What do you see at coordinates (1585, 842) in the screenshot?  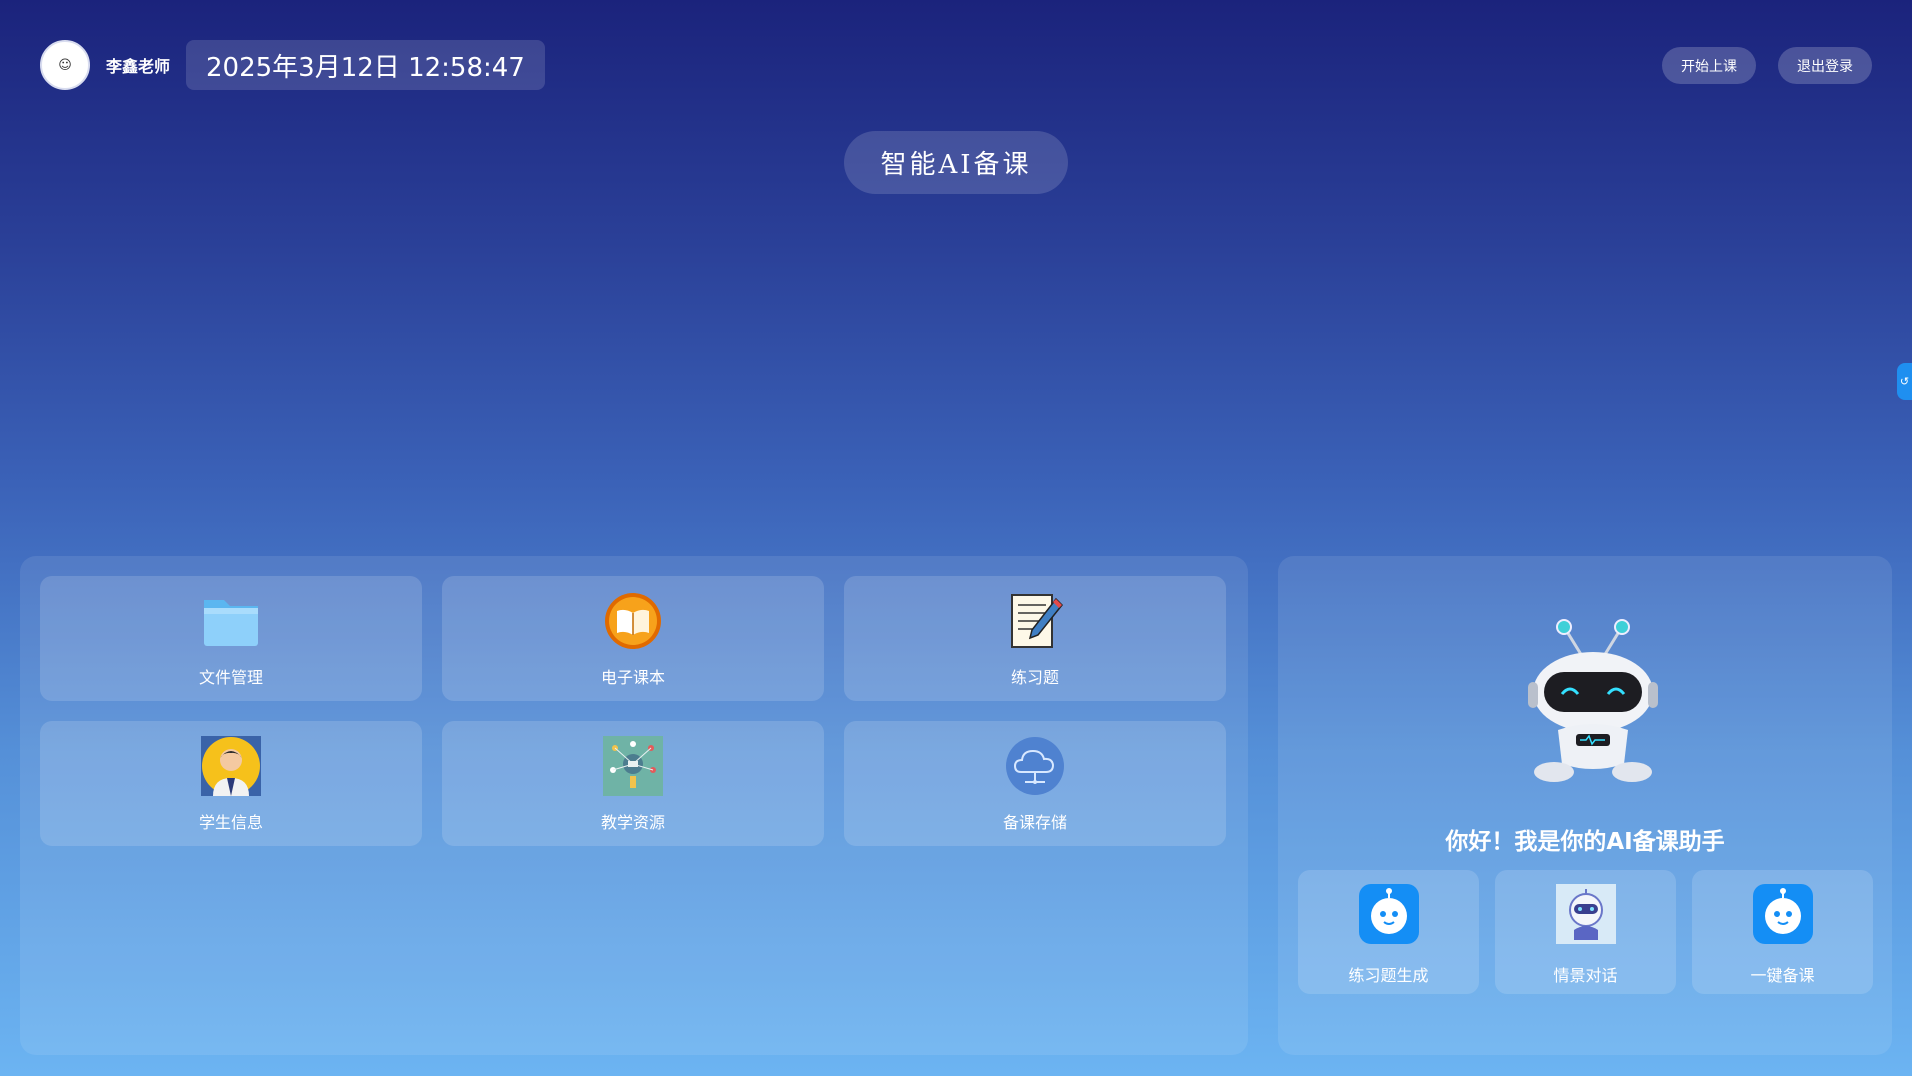 I see `assistant-greeting: 你好！我是你的AI备课助手` at bounding box center [1585, 842].